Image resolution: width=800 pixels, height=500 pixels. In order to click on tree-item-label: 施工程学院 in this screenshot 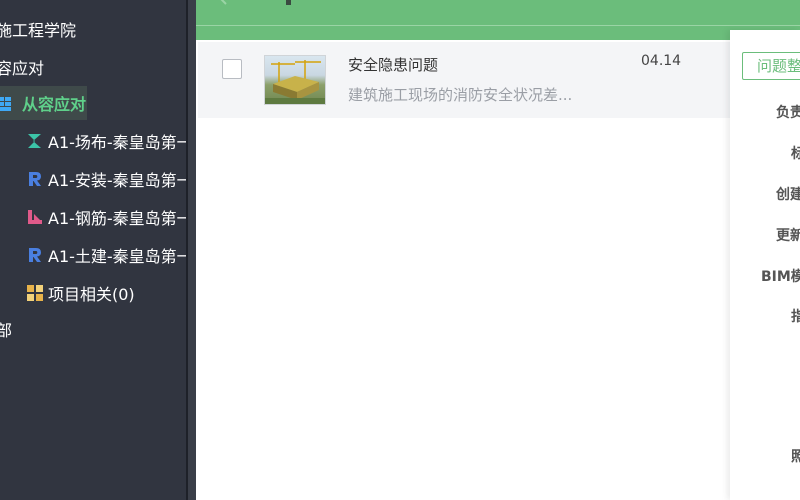, I will do `click(38, 30)`.